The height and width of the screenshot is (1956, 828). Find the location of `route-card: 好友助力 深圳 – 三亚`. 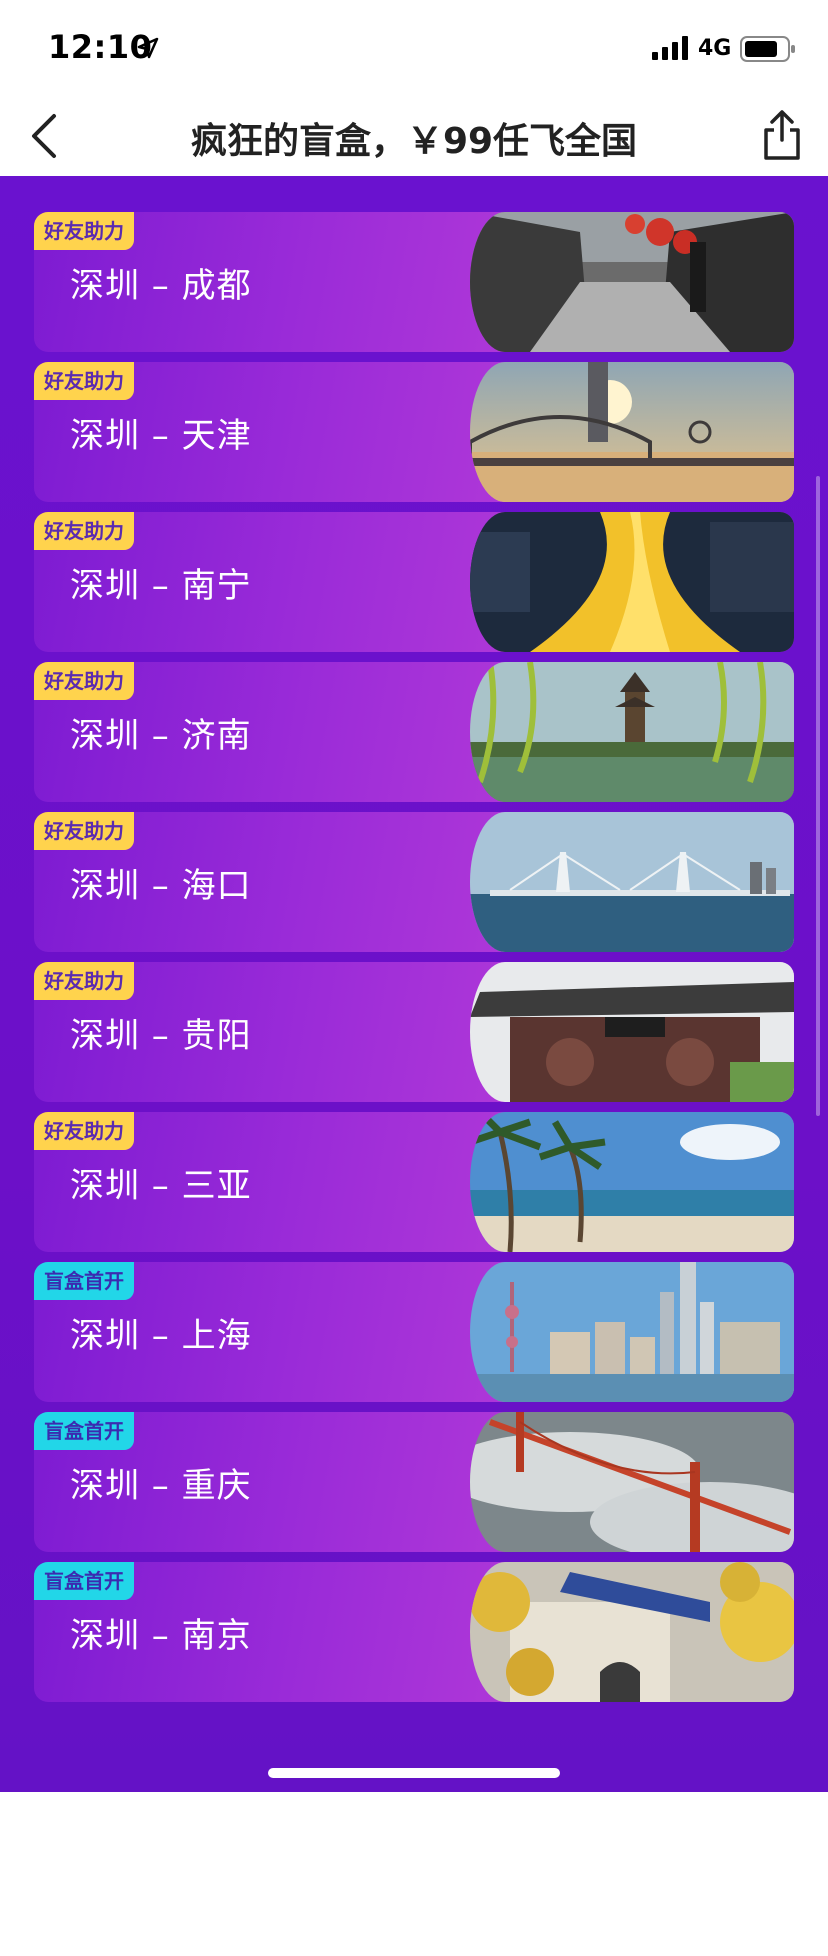

route-card: 好友助力 深圳 – 三亚 is located at coordinates (414, 1182).